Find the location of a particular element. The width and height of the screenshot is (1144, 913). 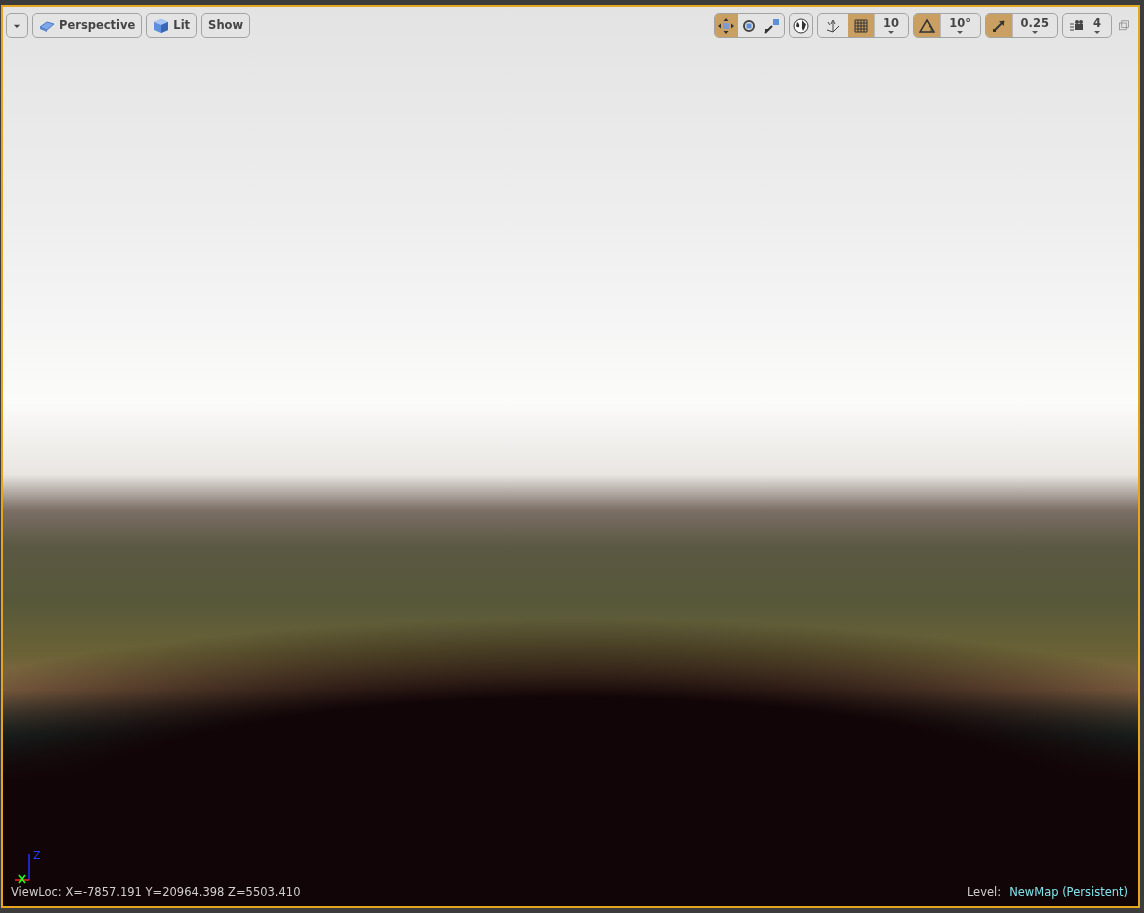

lighting-mode-button: Lit is located at coordinates (172, 25).